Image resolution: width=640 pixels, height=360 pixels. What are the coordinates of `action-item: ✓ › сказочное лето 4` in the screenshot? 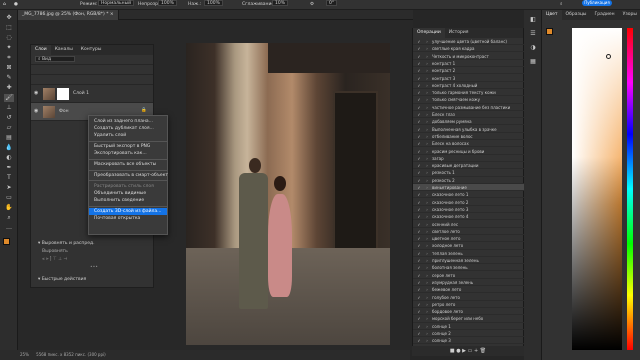 It's located at (469, 217).